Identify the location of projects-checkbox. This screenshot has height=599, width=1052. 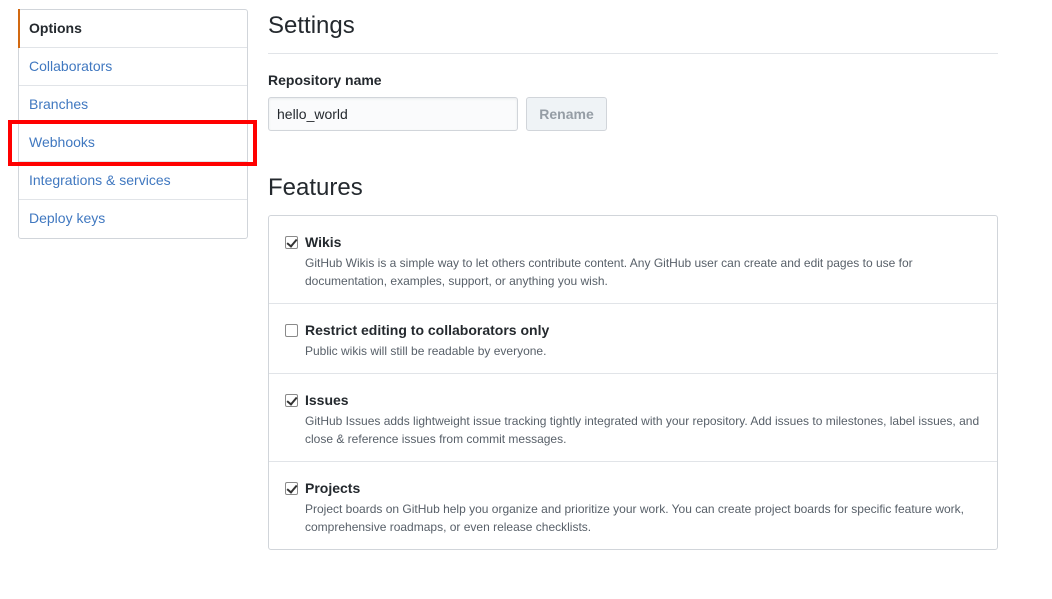
(291, 488).